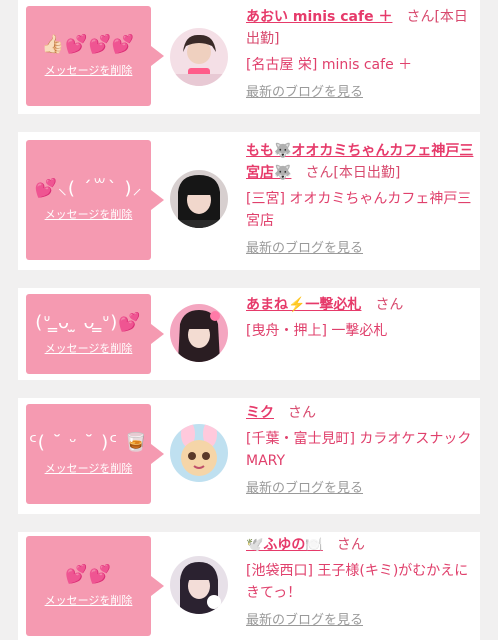 Image resolution: width=498 pixels, height=640 pixels. I want to click on girl-name-link: あまね⚡️一撃必札, so click(303, 305).